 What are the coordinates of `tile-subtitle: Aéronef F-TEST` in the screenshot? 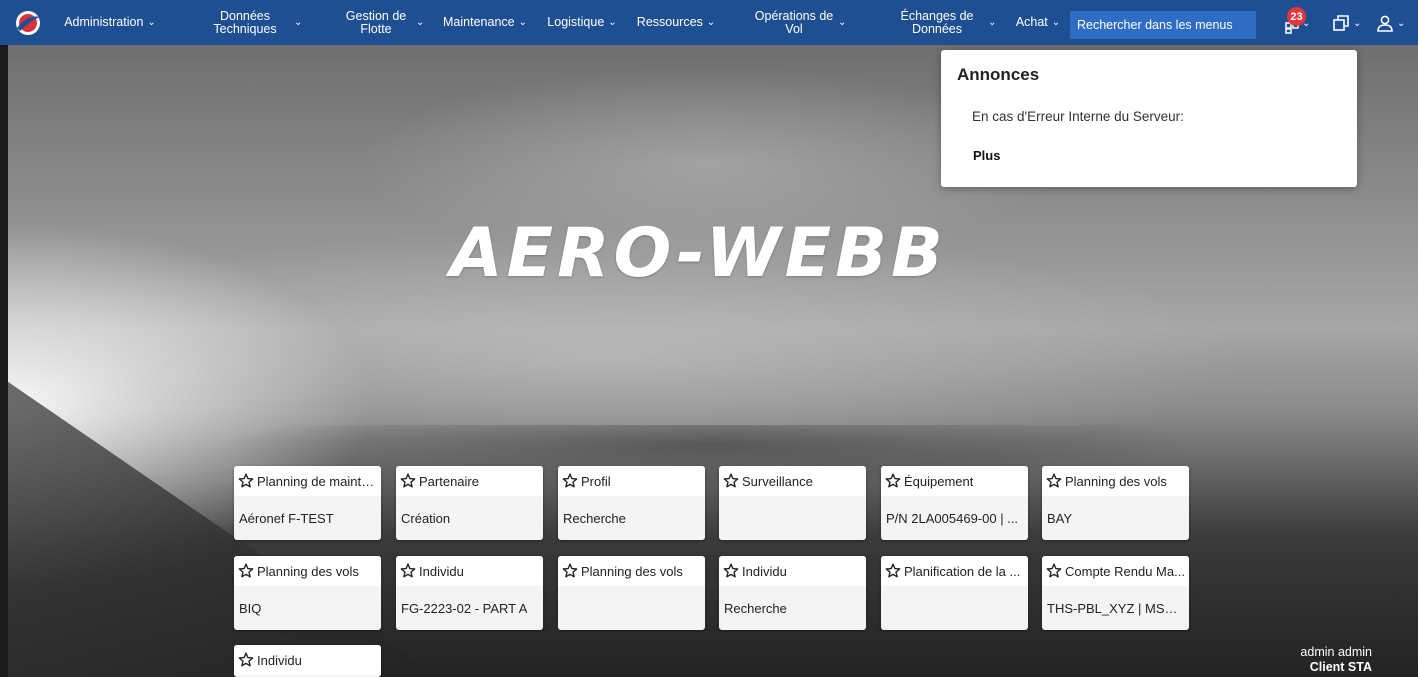 It's located at (286, 518).